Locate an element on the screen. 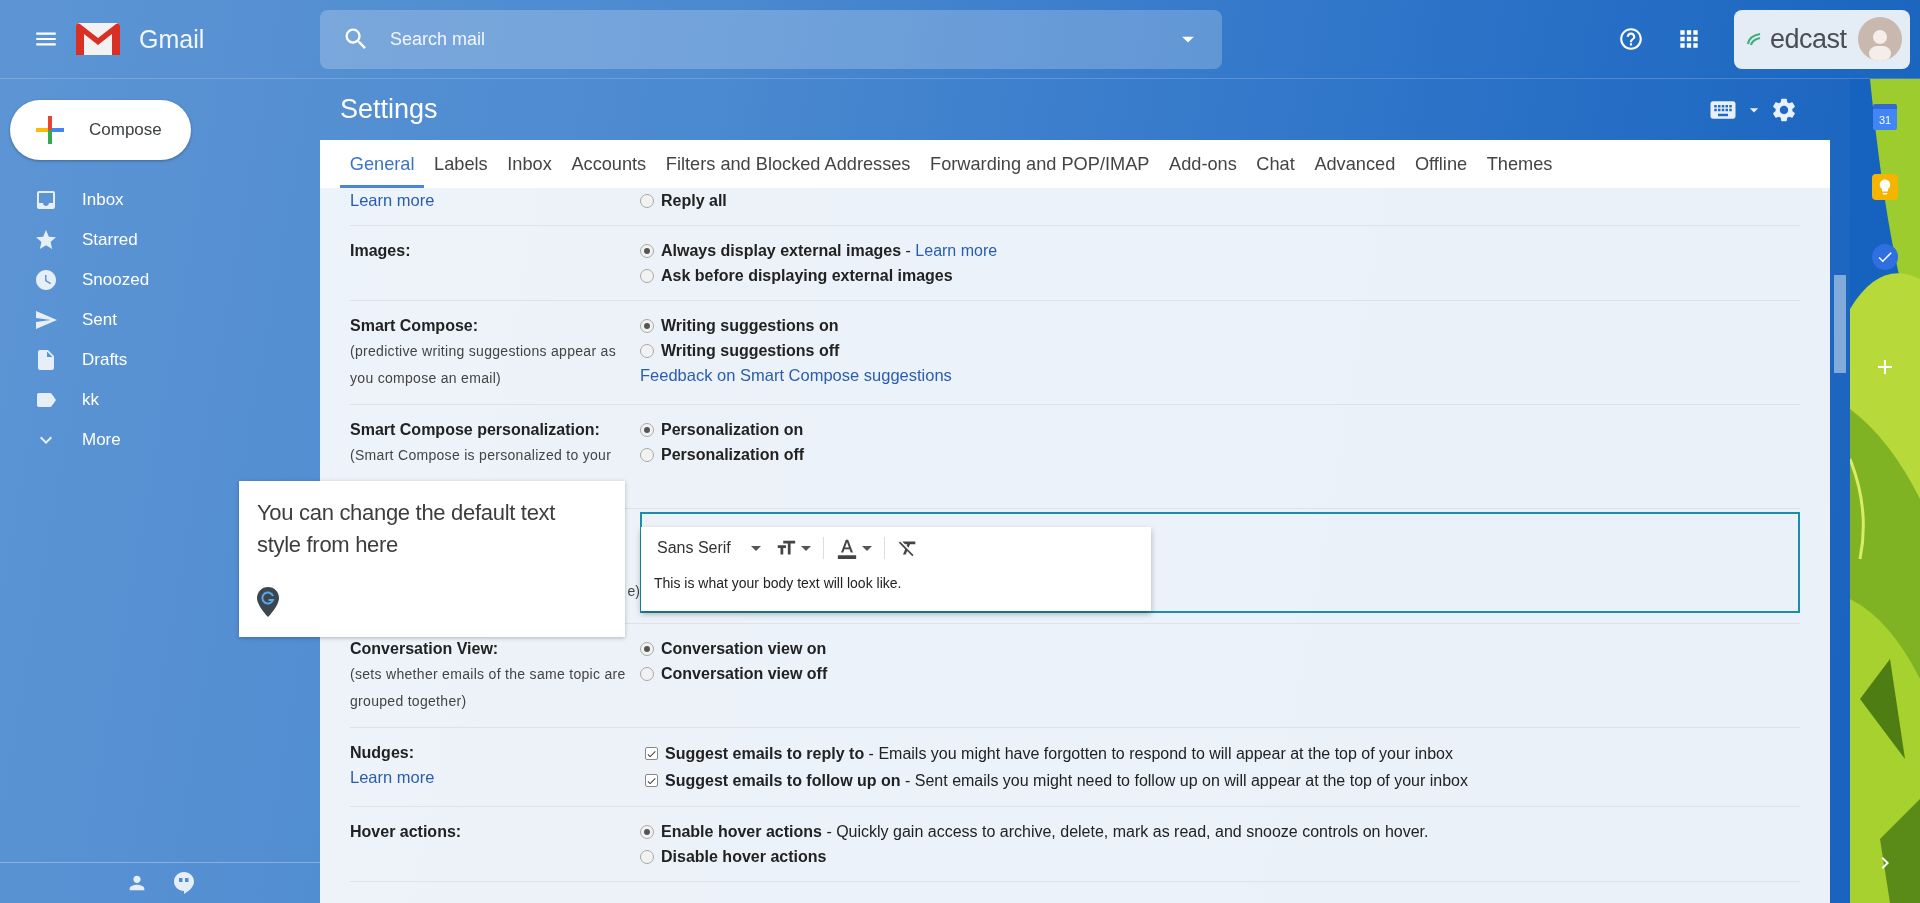 This screenshot has width=1920, height=903. settings-tab: Labels is located at coordinates (461, 164).